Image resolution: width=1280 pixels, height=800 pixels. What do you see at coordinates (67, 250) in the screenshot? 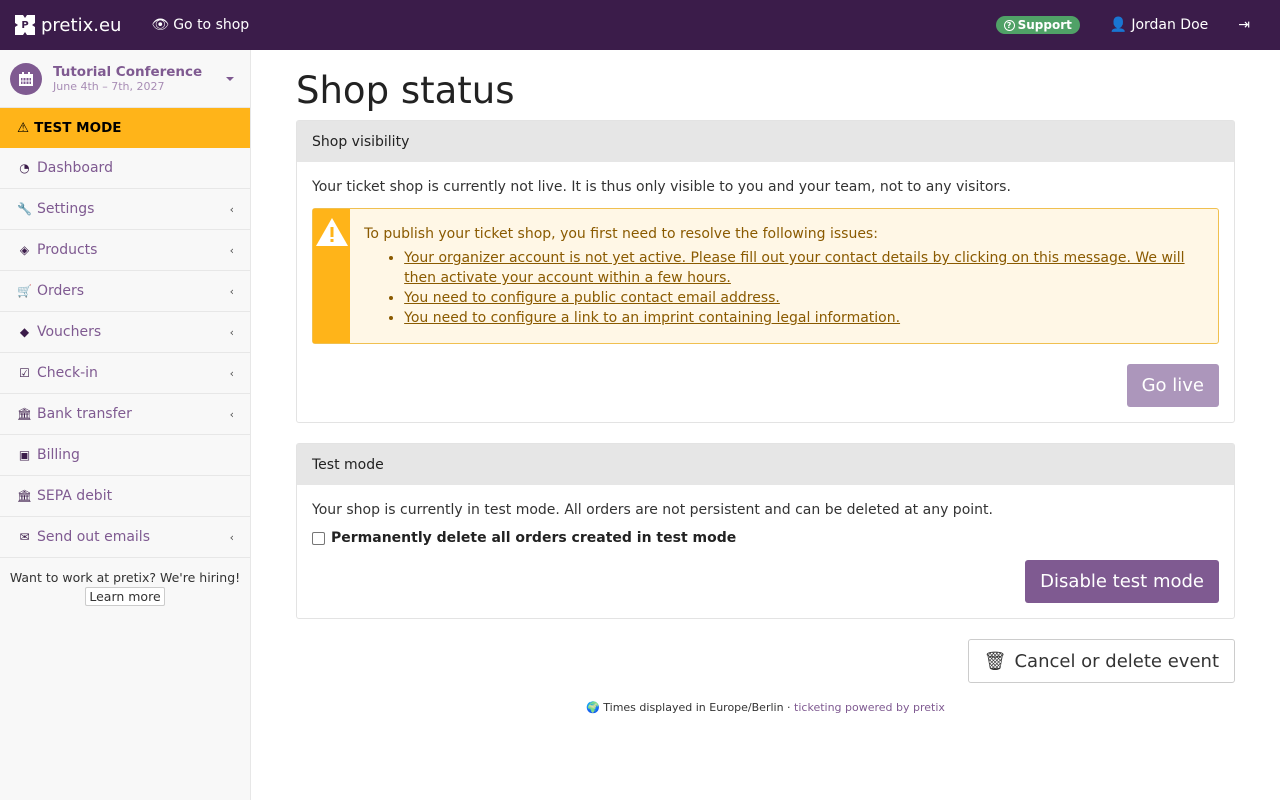
I see `sidebar-item-label: Products` at bounding box center [67, 250].